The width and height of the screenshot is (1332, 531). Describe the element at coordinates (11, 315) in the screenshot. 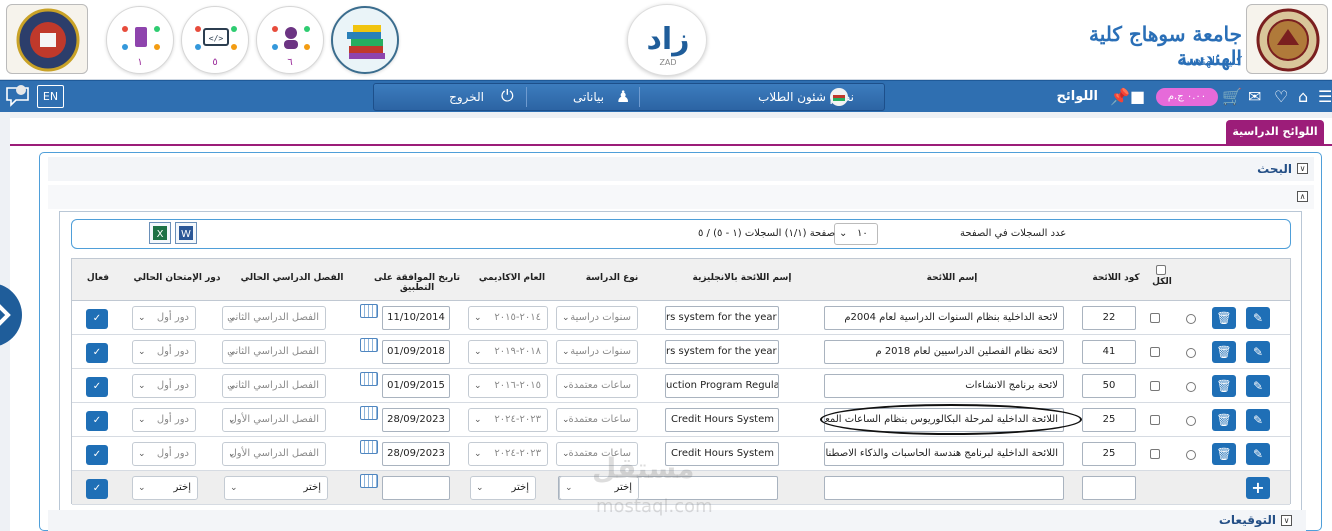

I see `side-toggle-arrow` at that location.